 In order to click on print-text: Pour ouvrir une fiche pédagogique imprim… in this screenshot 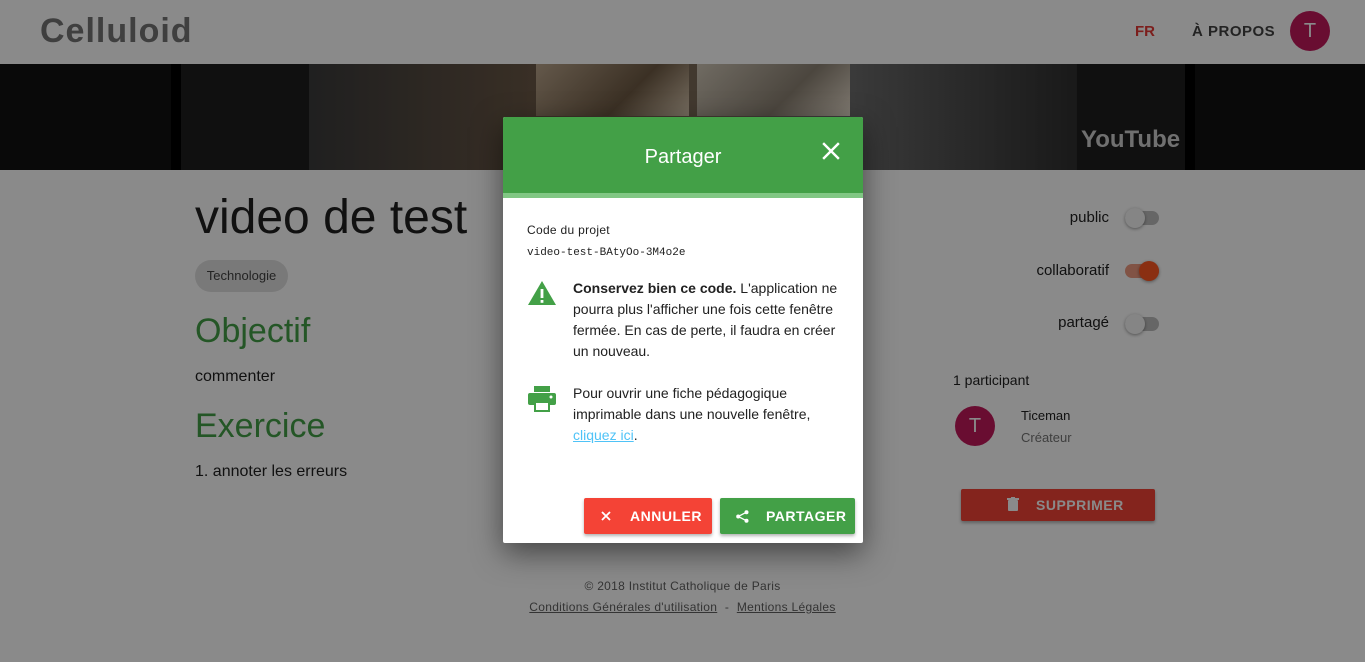, I will do `click(692, 403)`.